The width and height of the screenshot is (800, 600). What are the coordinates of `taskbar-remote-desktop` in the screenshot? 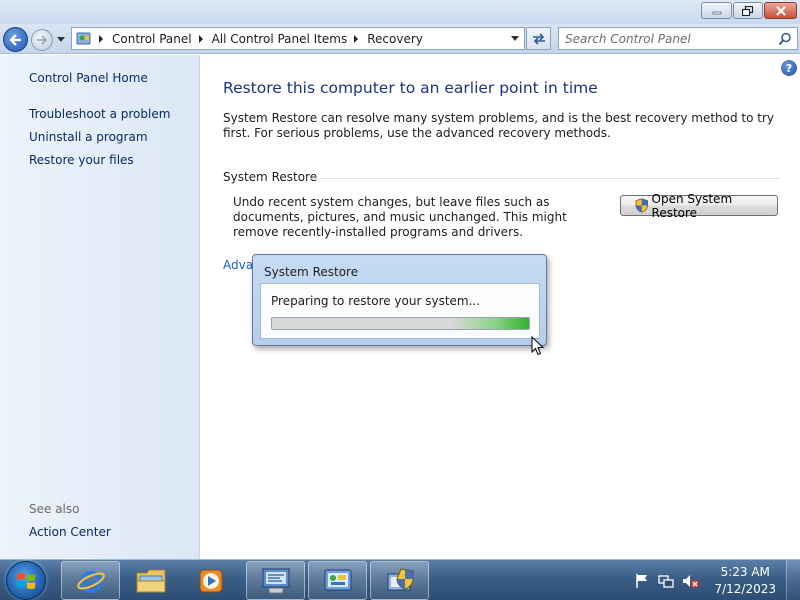 It's located at (275, 580).